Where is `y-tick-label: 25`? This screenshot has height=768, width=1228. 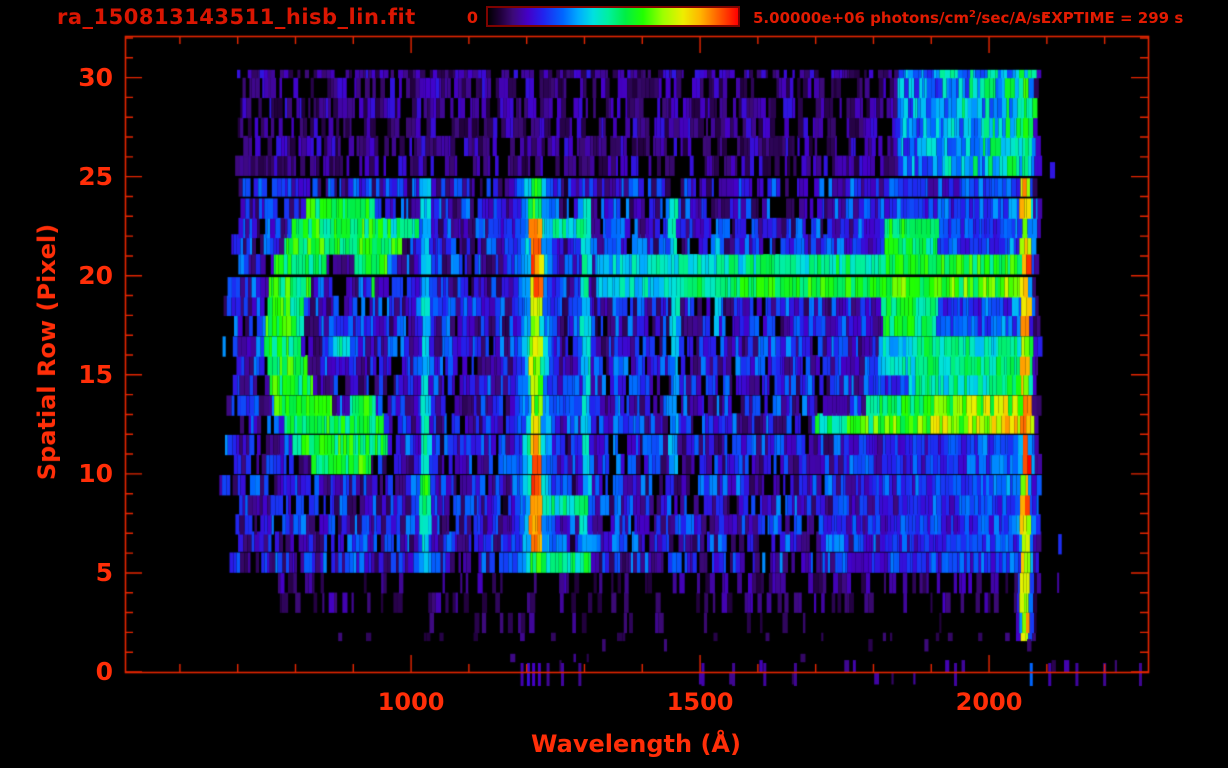
y-tick-label: 25 is located at coordinates (95, 176).